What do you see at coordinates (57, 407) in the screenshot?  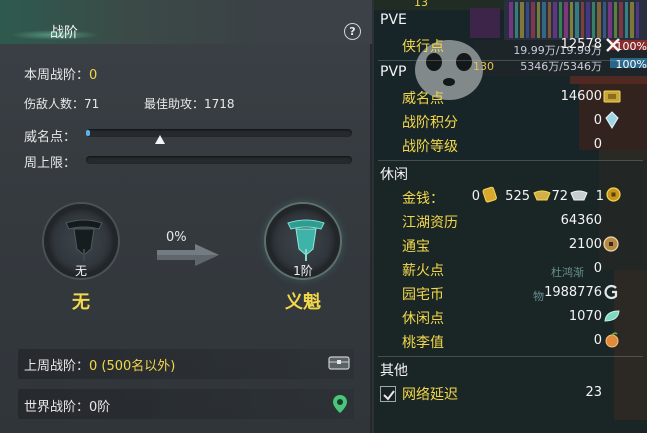 I see `world-rank-label: 世界战阶：` at bounding box center [57, 407].